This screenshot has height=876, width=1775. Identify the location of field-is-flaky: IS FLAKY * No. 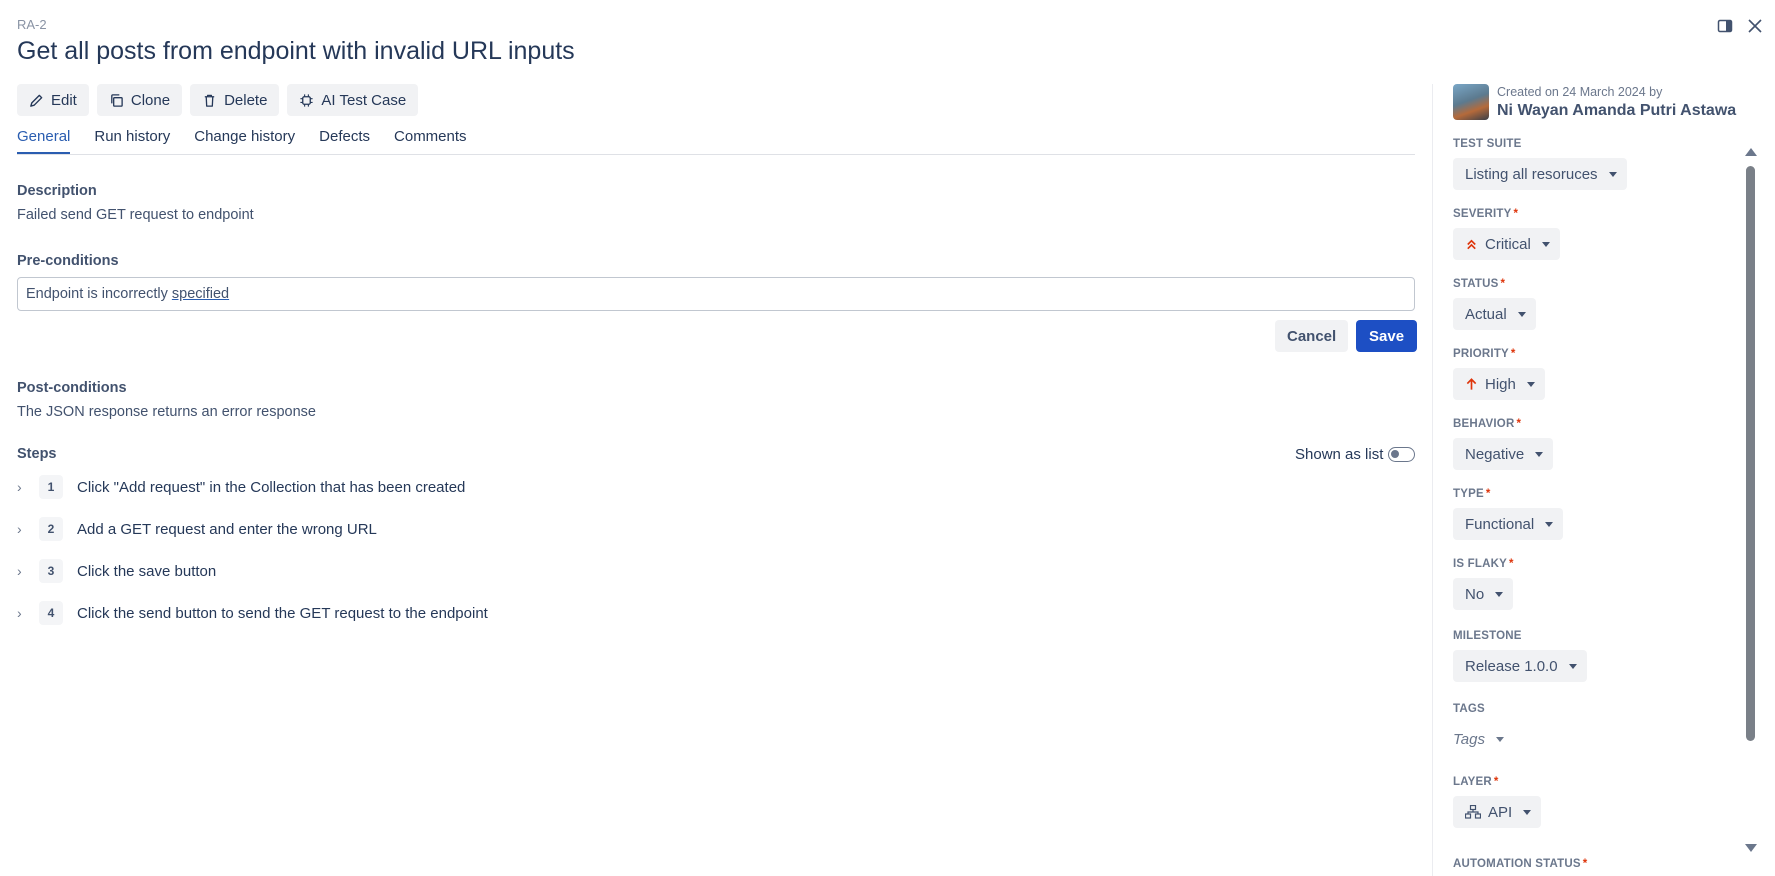
(1483, 584).